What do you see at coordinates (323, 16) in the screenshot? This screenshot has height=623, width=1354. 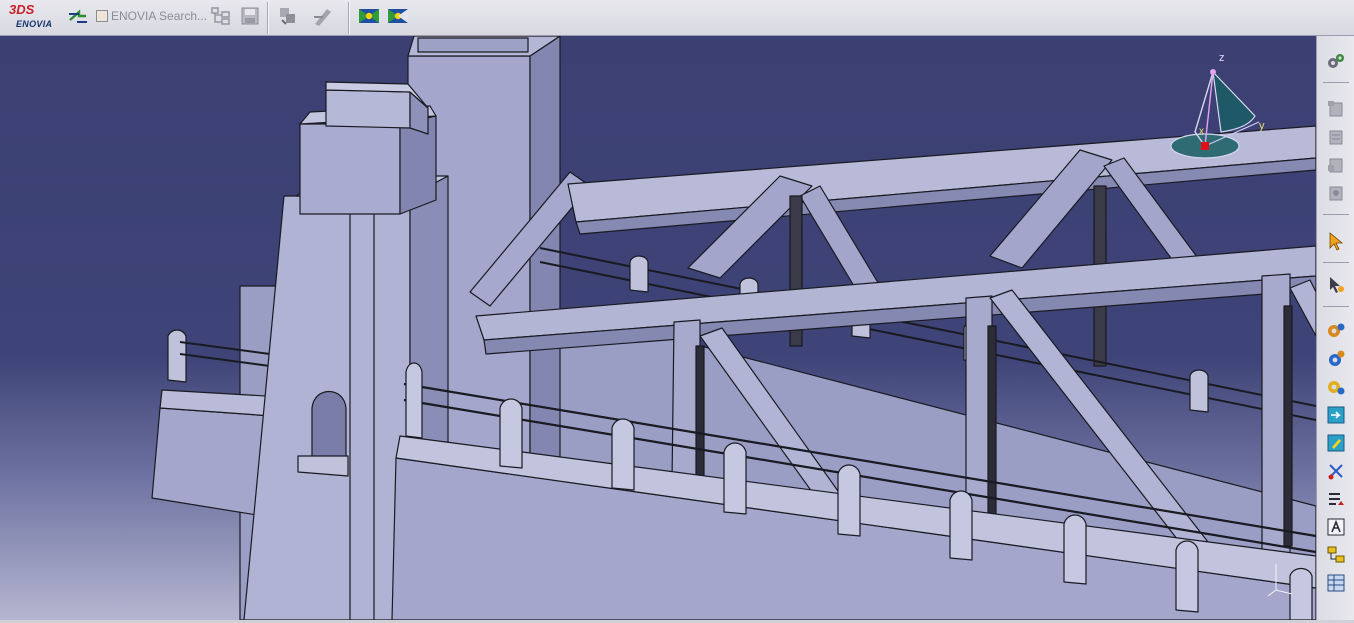 I see `rename-icon` at bounding box center [323, 16].